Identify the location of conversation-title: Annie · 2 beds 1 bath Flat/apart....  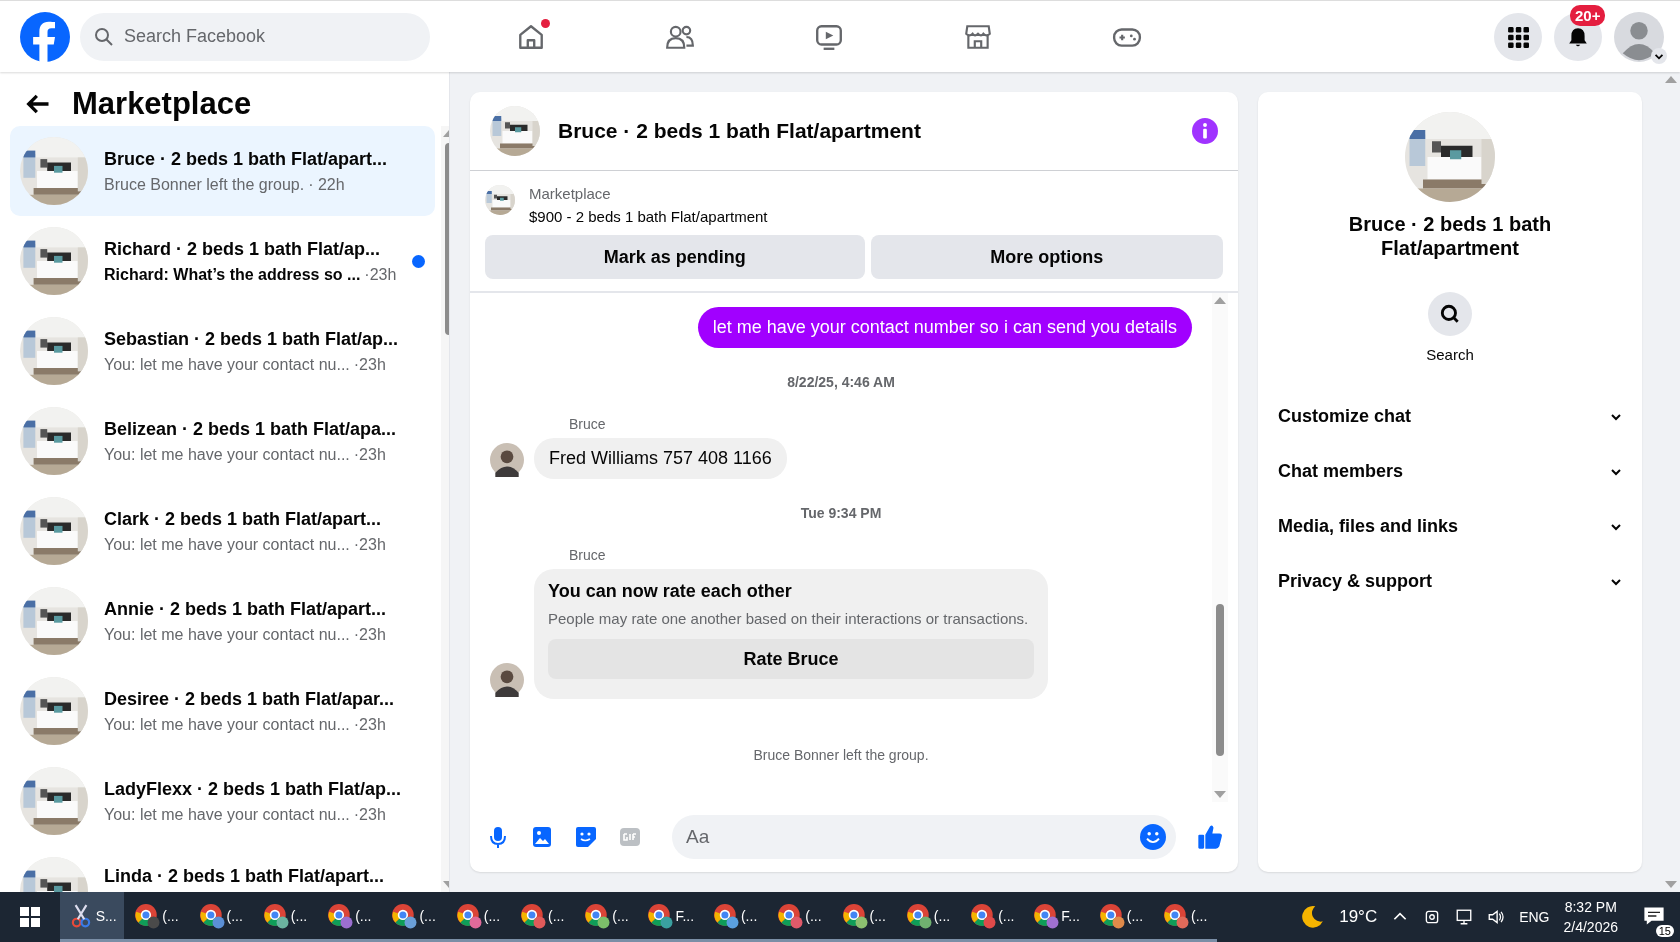
(246, 609).